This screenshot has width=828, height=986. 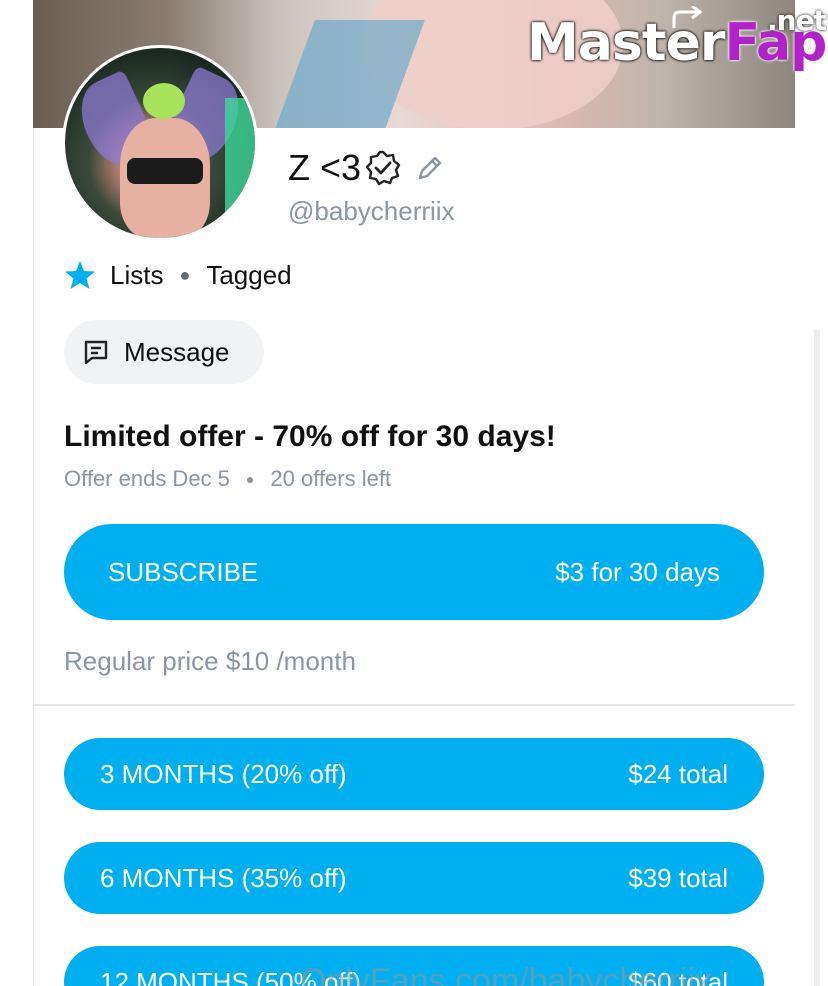 I want to click on profile-handle: @babycherriix, so click(x=371, y=211).